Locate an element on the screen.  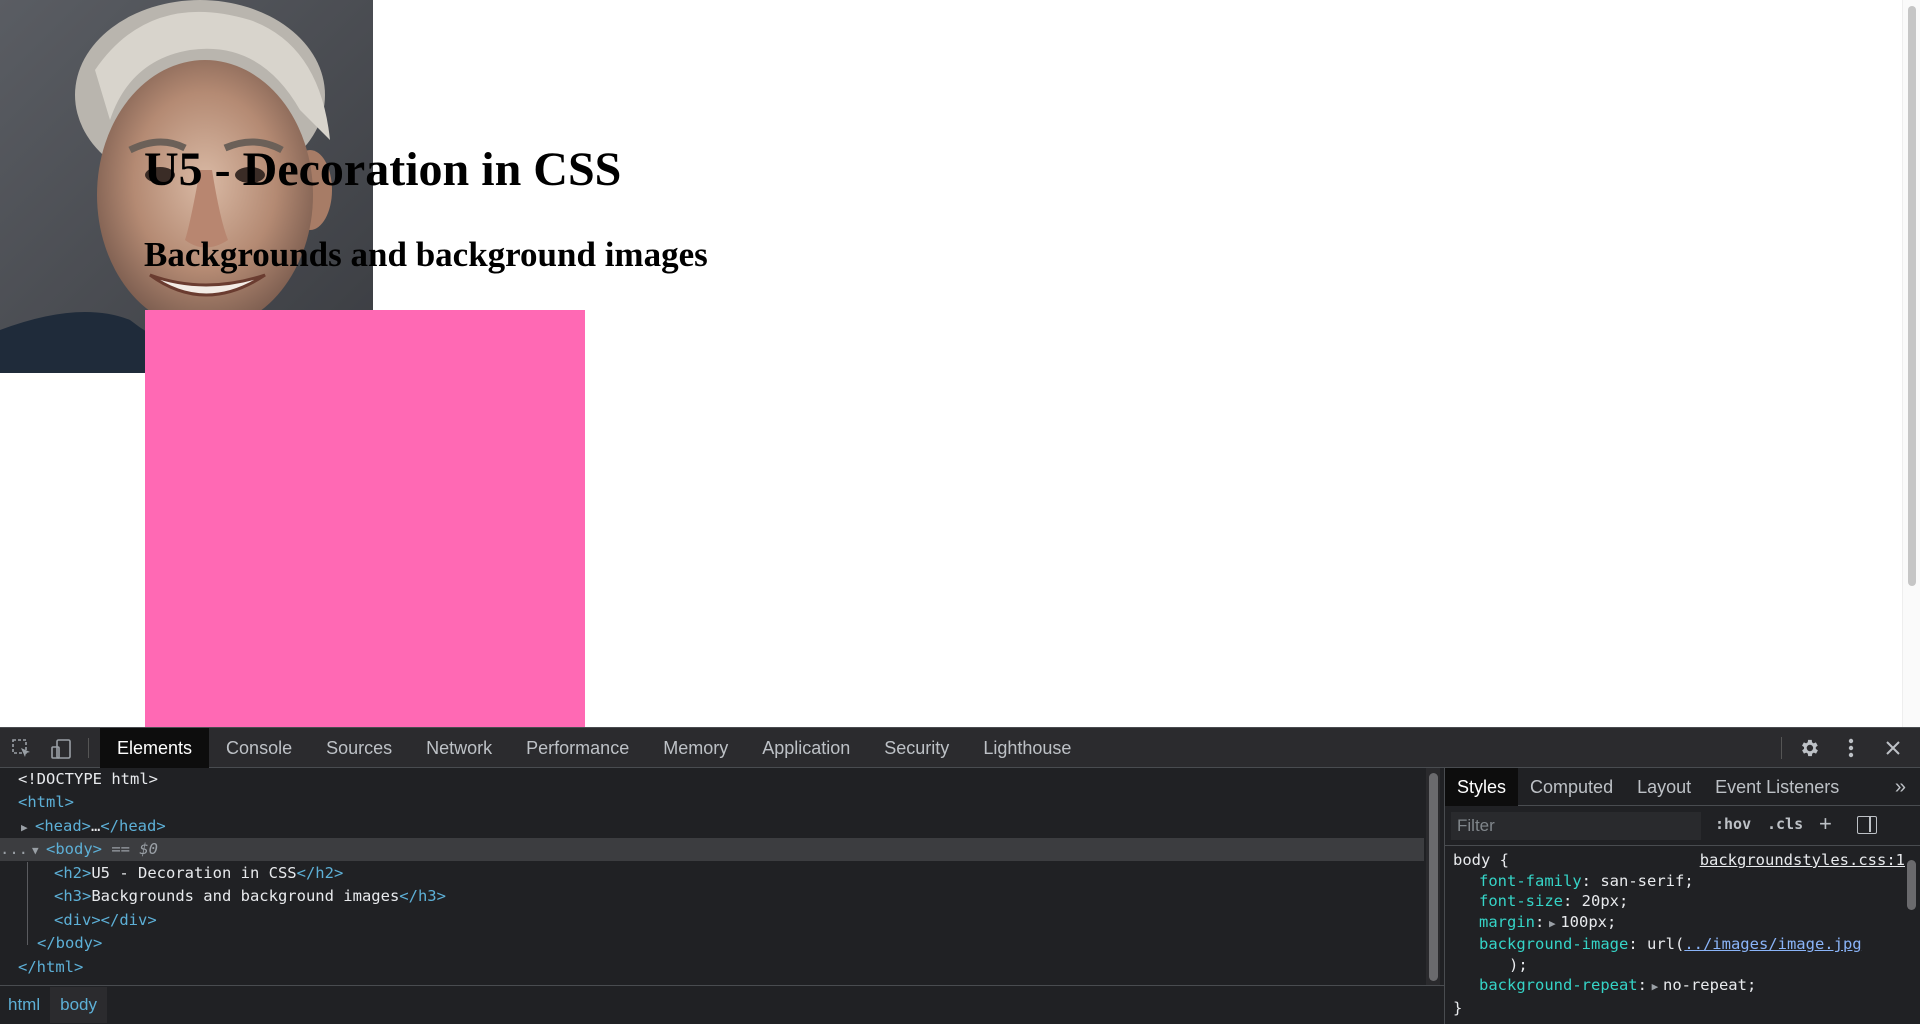
h3-open-tag: <h3> is located at coordinates (73, 896).